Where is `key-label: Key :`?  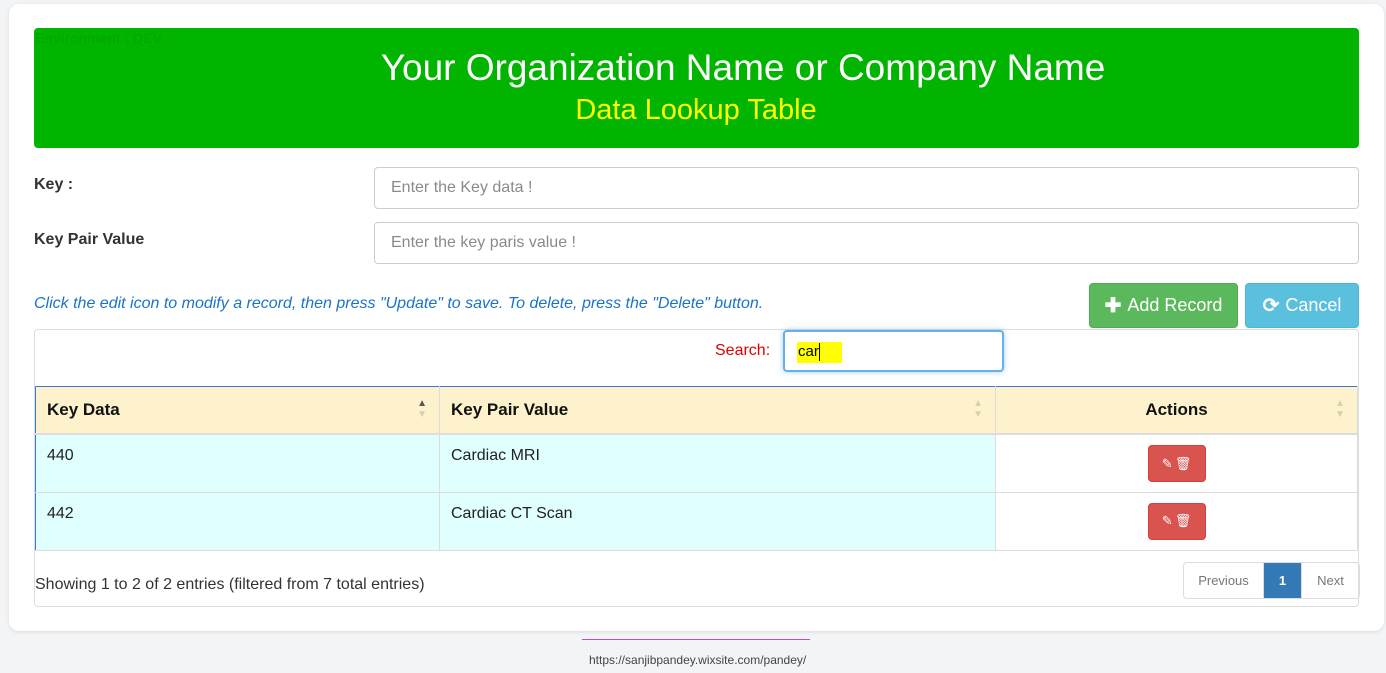 key-label: Key : is located at coordinates (54, 184).